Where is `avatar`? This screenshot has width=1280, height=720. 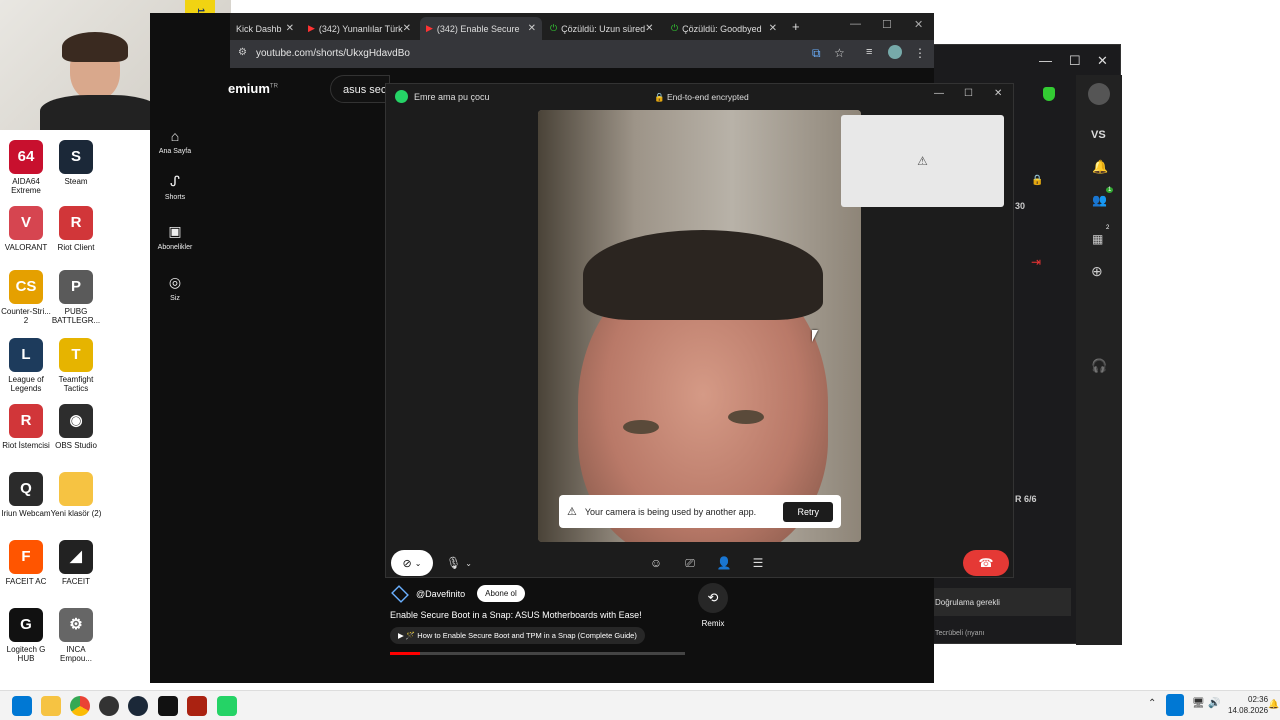 avatar is located at coordinates (1099, 94).